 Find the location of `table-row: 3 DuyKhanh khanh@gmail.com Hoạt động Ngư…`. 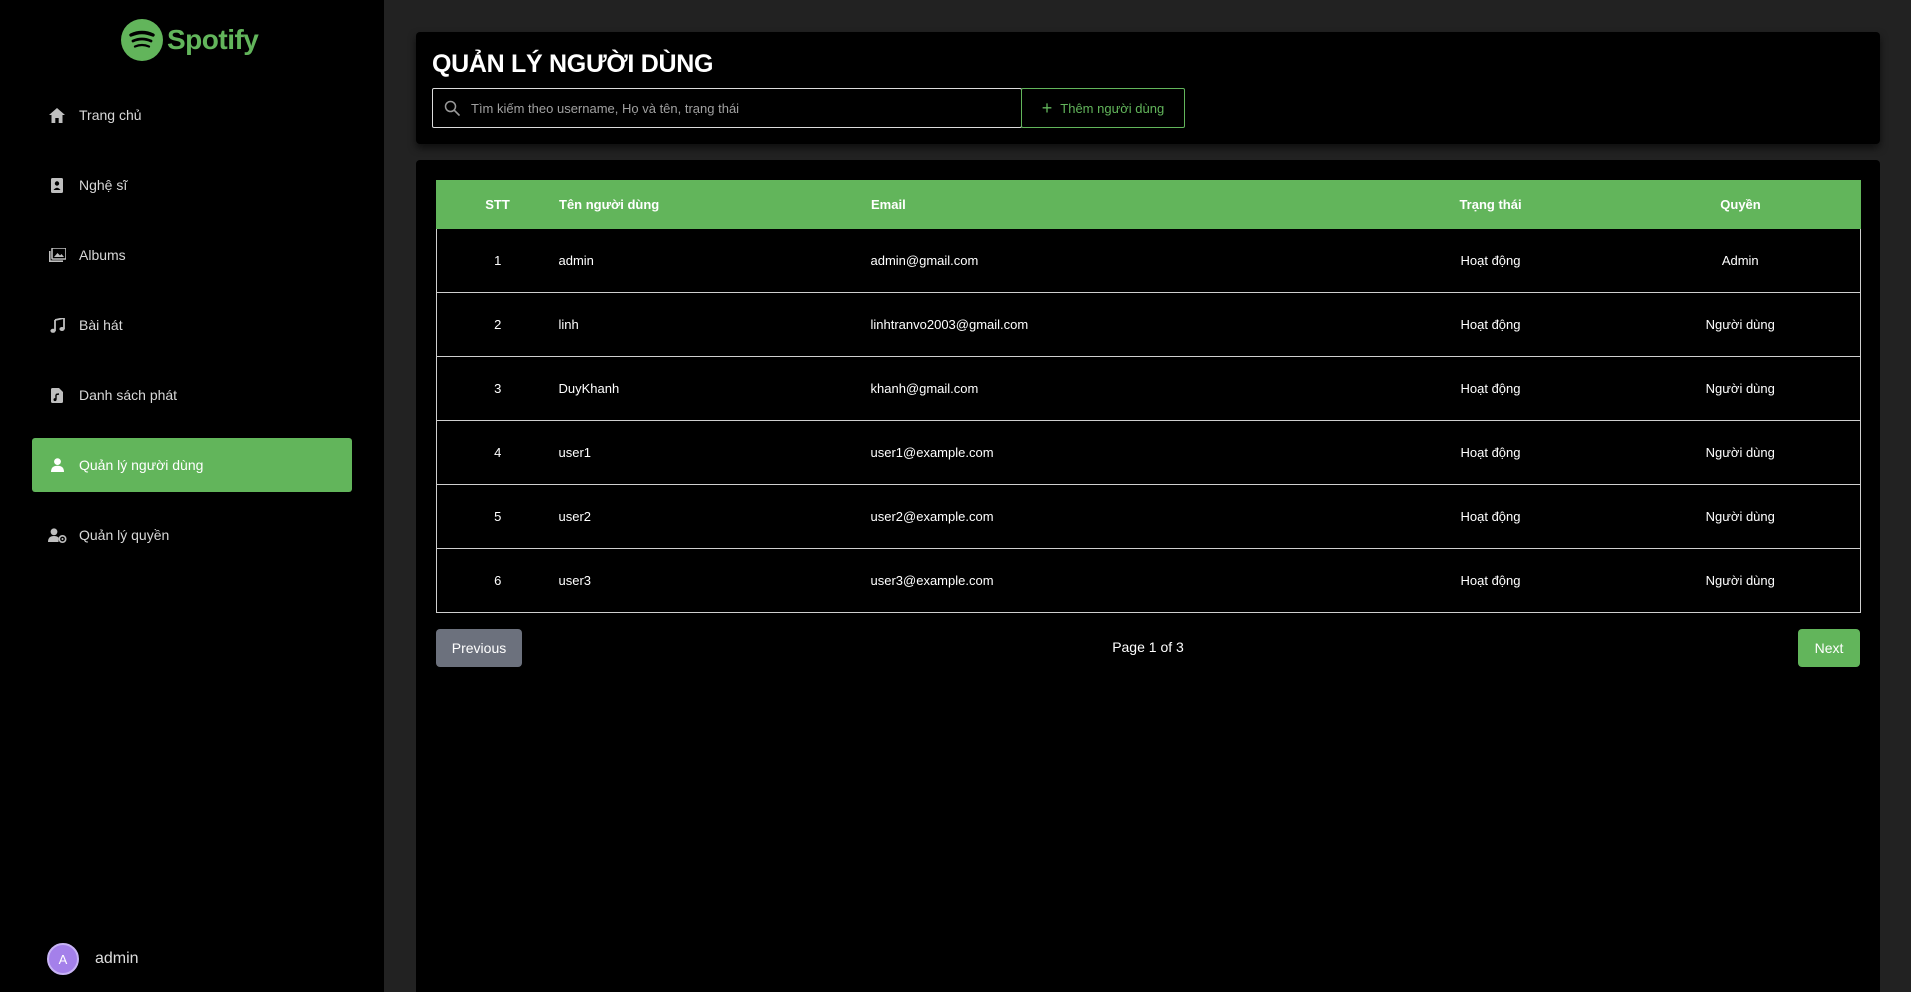

table-row: 3 DuyKhanh khanh@gmail.com Hoạt động Ngư… is located at coordinates (1148, 388).